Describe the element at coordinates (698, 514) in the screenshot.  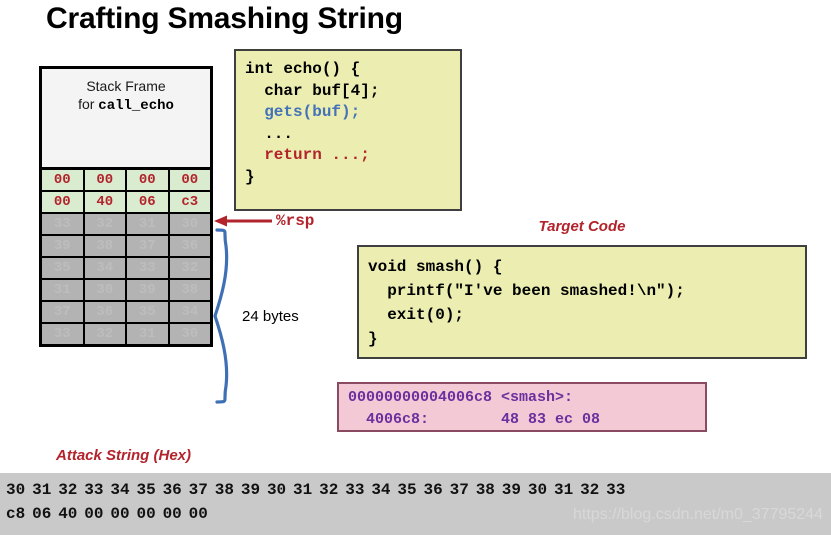
I see `watermark: https://blog.csdn.net/m0_37795244` at that location.